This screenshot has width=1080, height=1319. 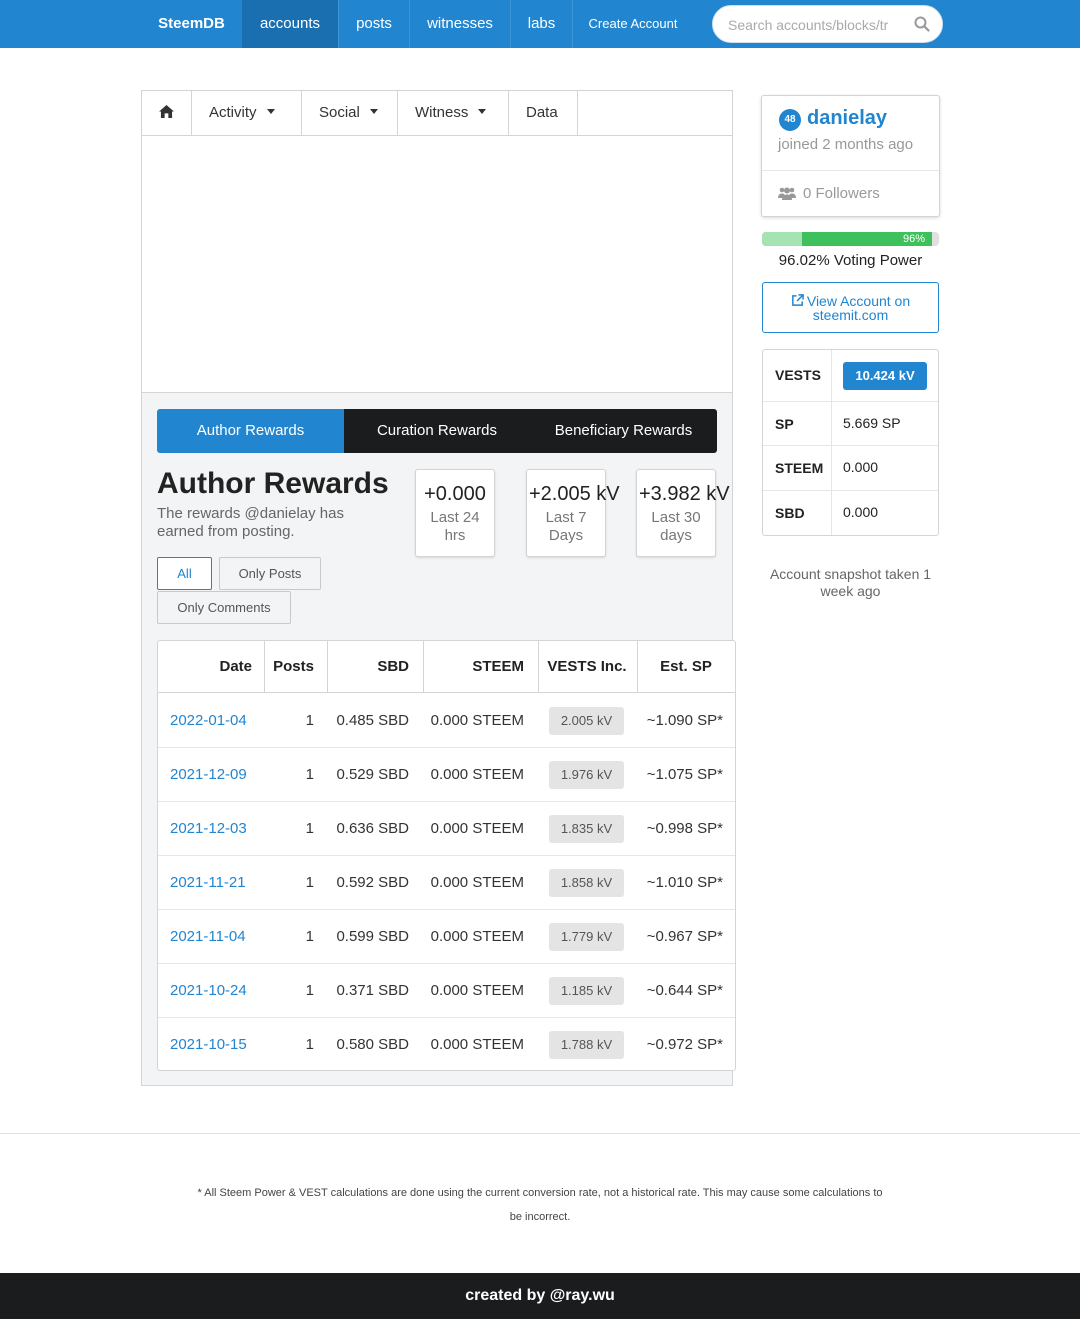 I want to click on stat-label: Last 30 days, so click(x=676, y=526).